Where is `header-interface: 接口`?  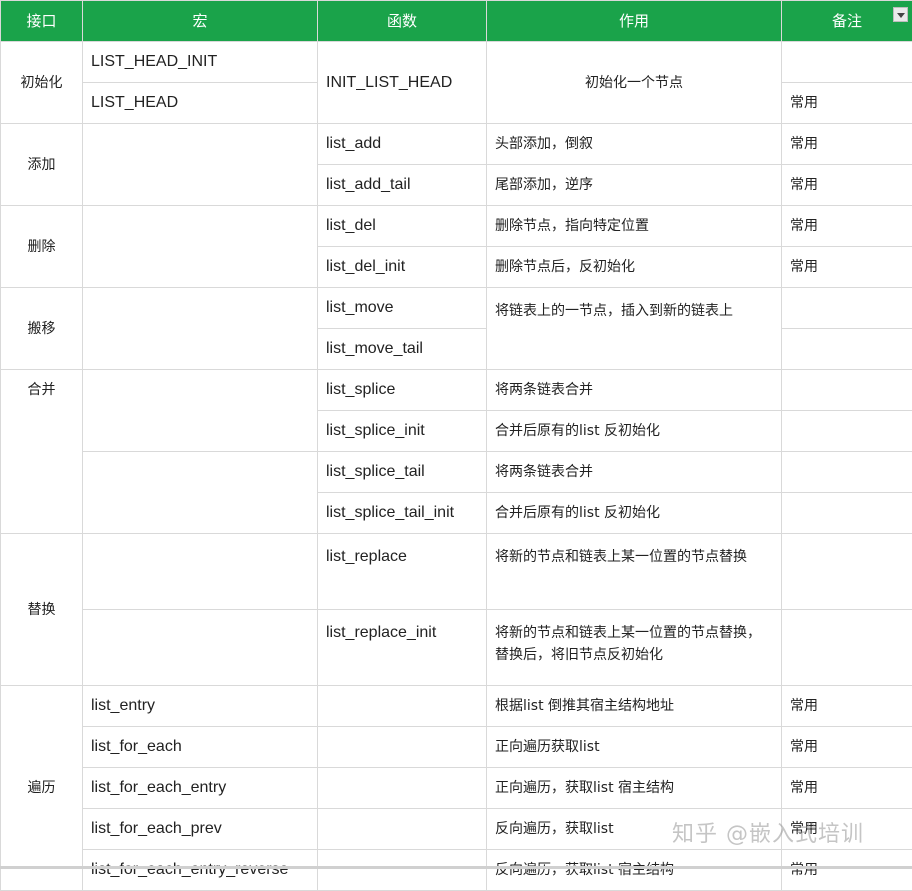 header-interface: 接口 is located at coordinates (42, 21).